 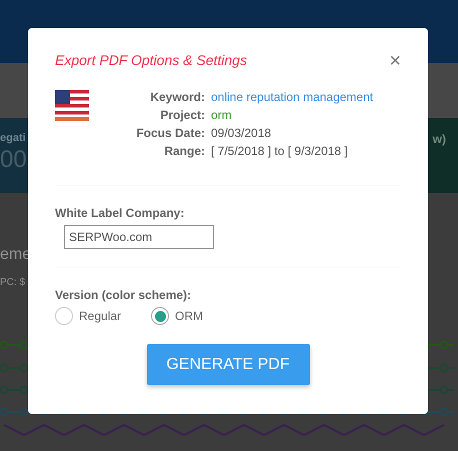 What do you see at coordinates (222, 115) in the screenshot?
I see `detail-value: orm` at bounding box center [222, 115].